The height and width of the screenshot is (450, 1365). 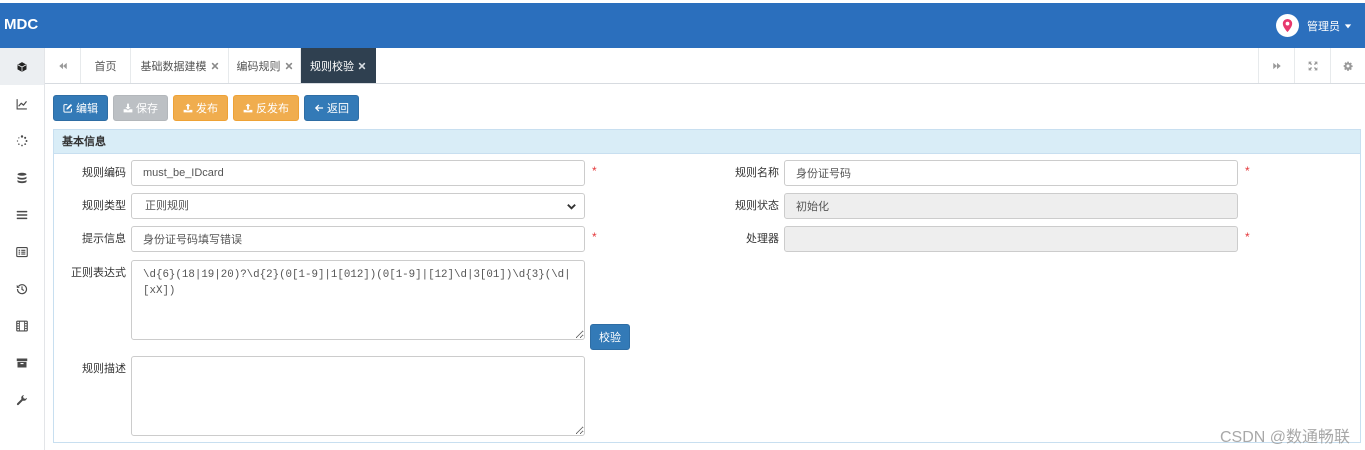 What do you see at coordinates (1011, 173) in the screenshot?
I see `rule-name-input` at bounding box center [1011, 173].